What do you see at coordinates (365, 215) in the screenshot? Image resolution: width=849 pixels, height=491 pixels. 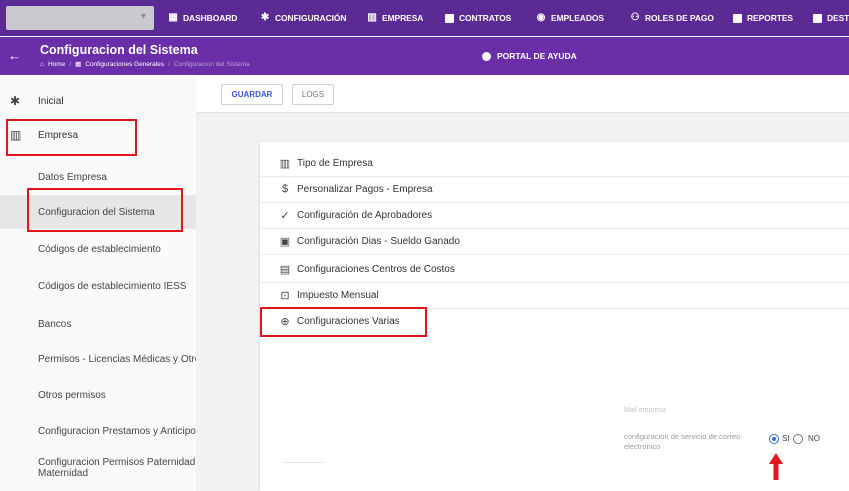 I see `menu-item-label: Configuración de Aprobadores` at bounding box center [365, 215].